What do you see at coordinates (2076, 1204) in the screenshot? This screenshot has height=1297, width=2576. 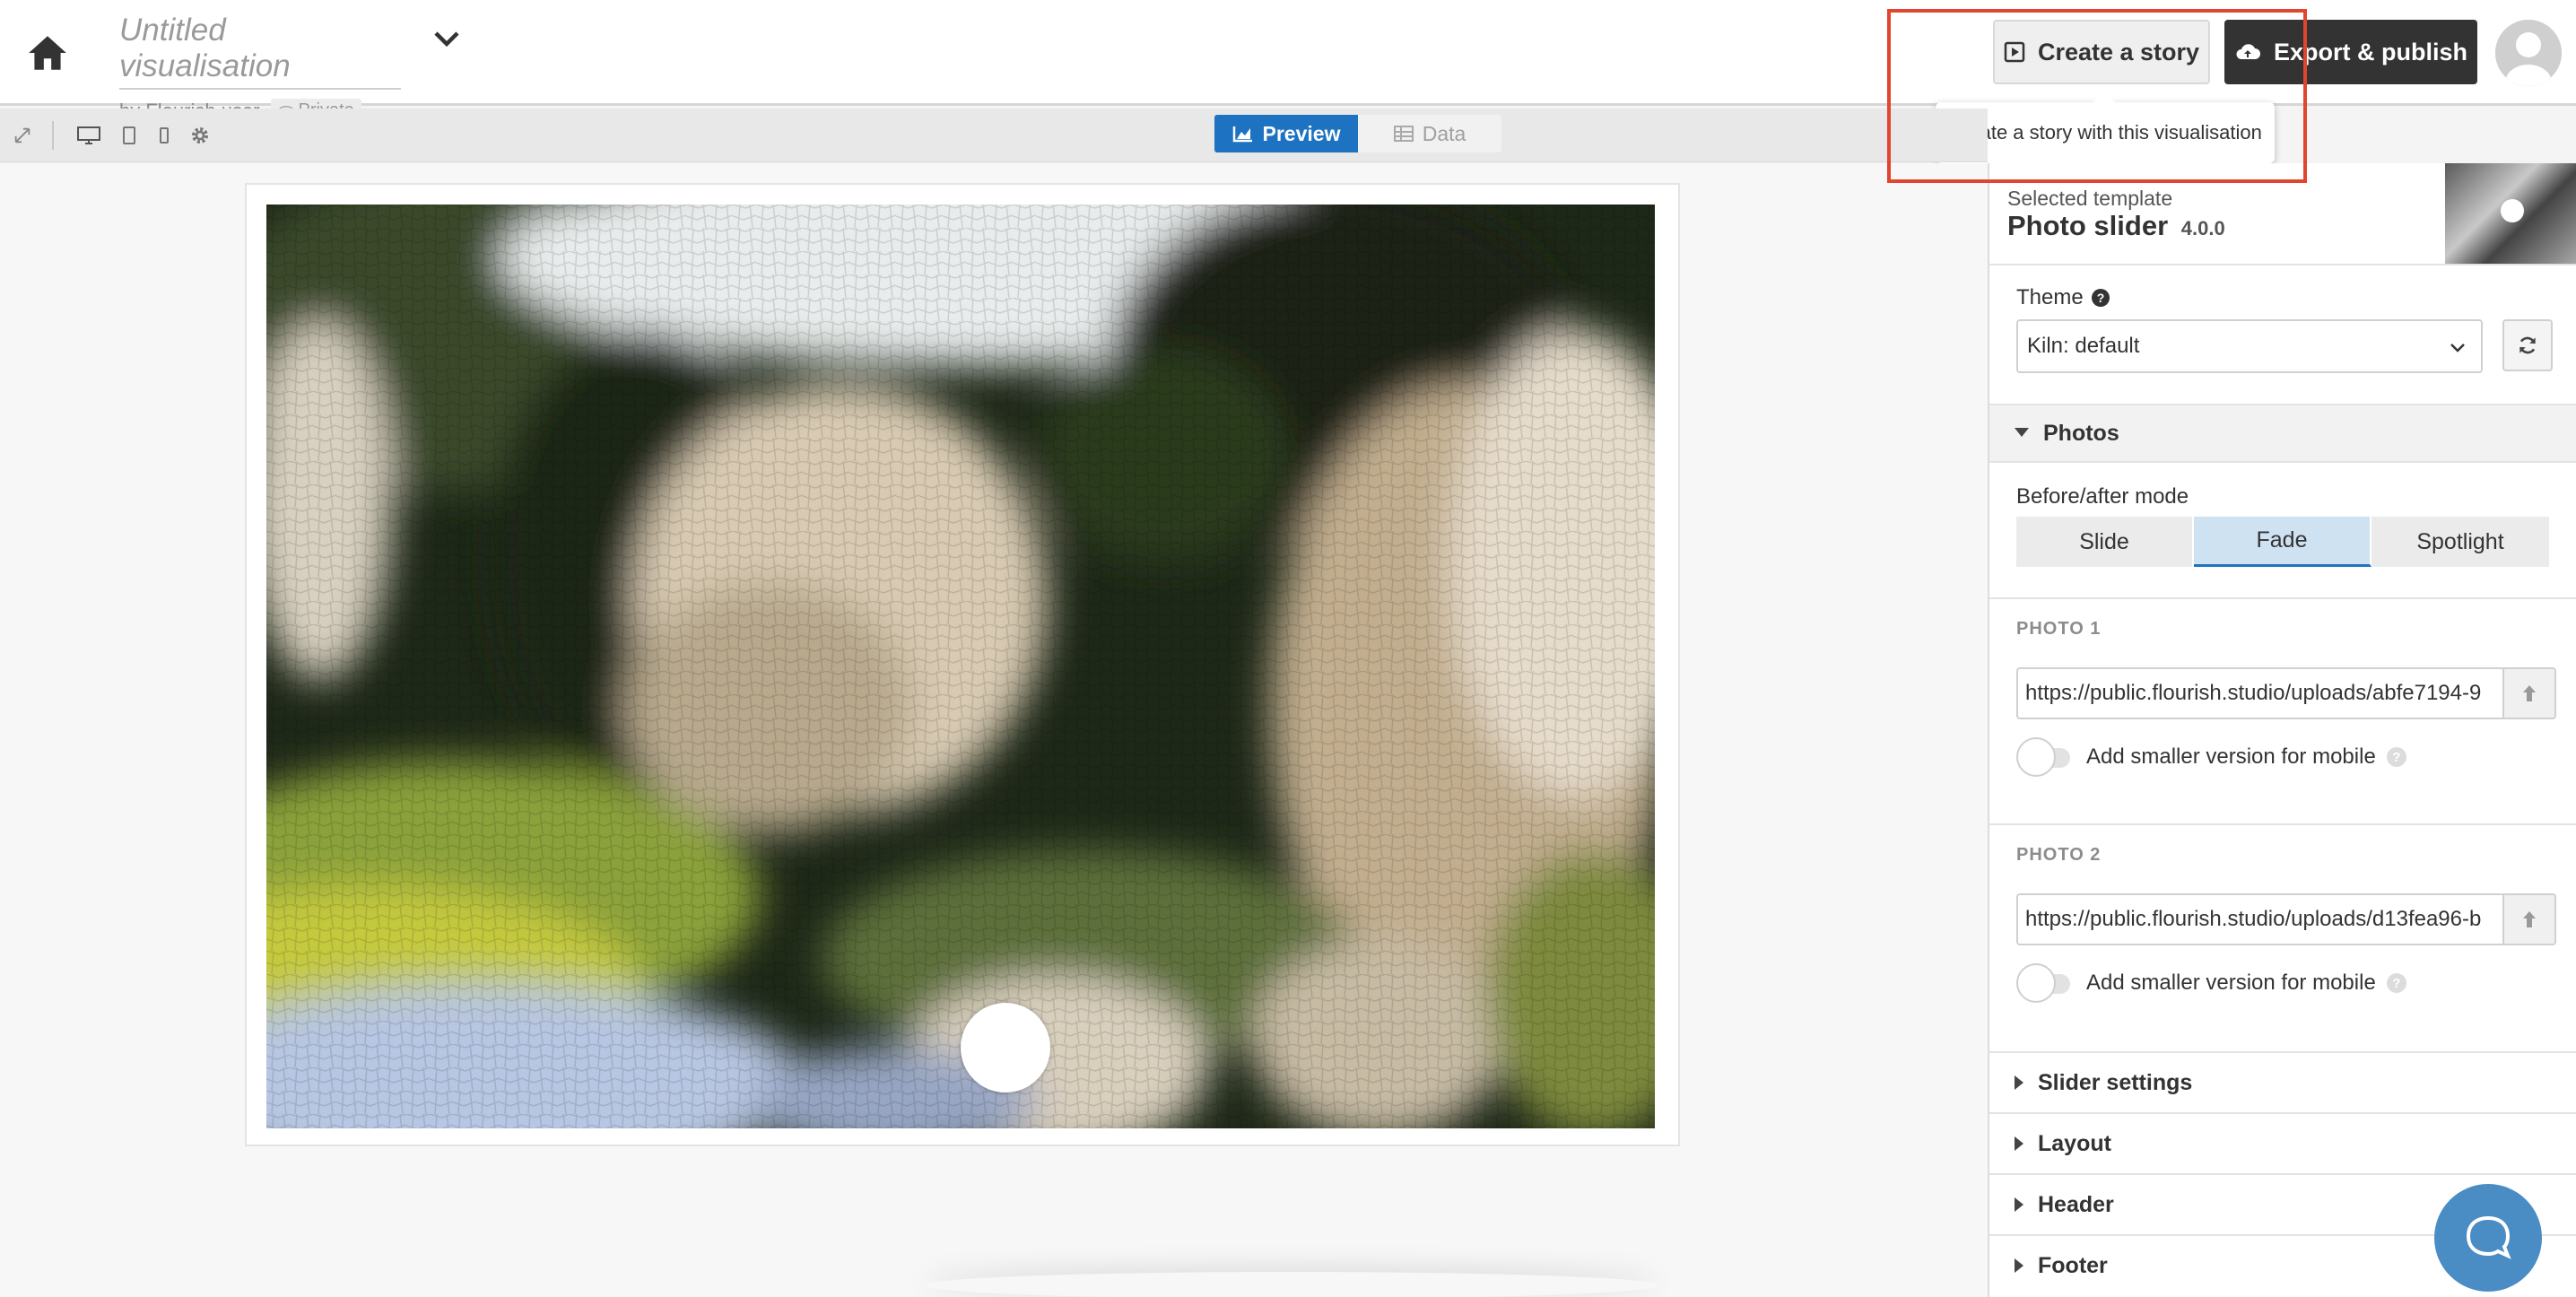 I see `section-header-label: Header` at bounding box center [2076, 1204].